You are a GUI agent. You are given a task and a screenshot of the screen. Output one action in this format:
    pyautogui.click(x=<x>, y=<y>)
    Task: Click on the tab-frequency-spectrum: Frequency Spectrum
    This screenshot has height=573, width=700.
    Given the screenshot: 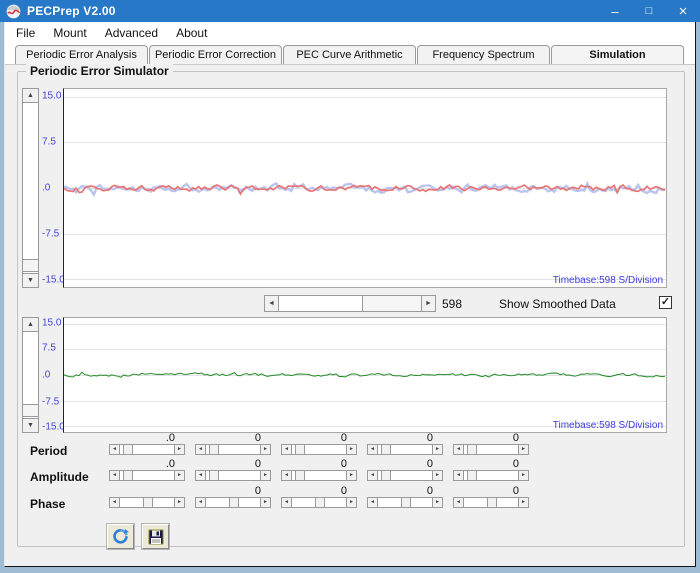 What is the action you would take?
    pyautogui.click(x=483, y=54)
    